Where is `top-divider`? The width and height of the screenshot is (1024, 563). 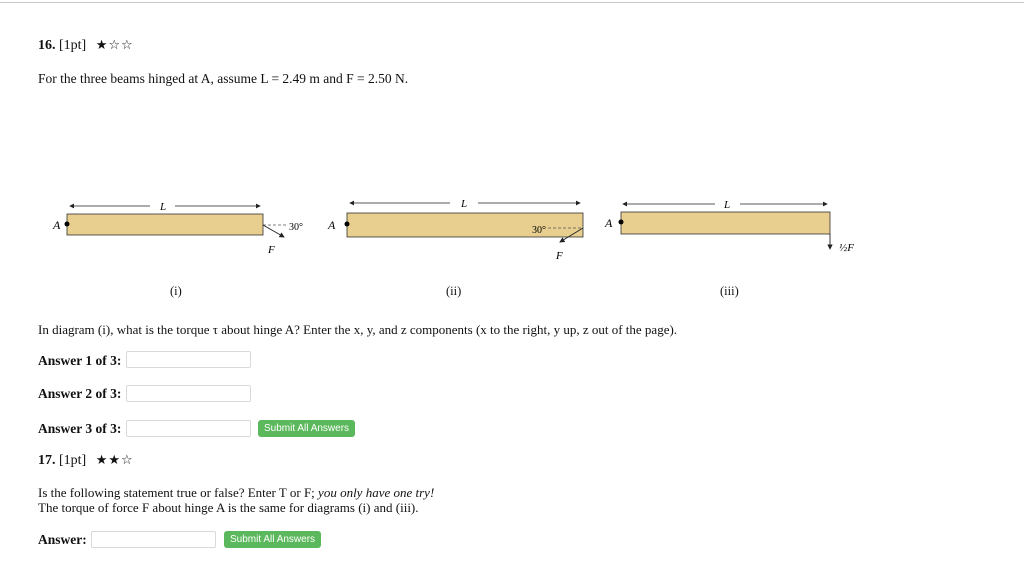 top-divider is located at coordinates (512, 2).